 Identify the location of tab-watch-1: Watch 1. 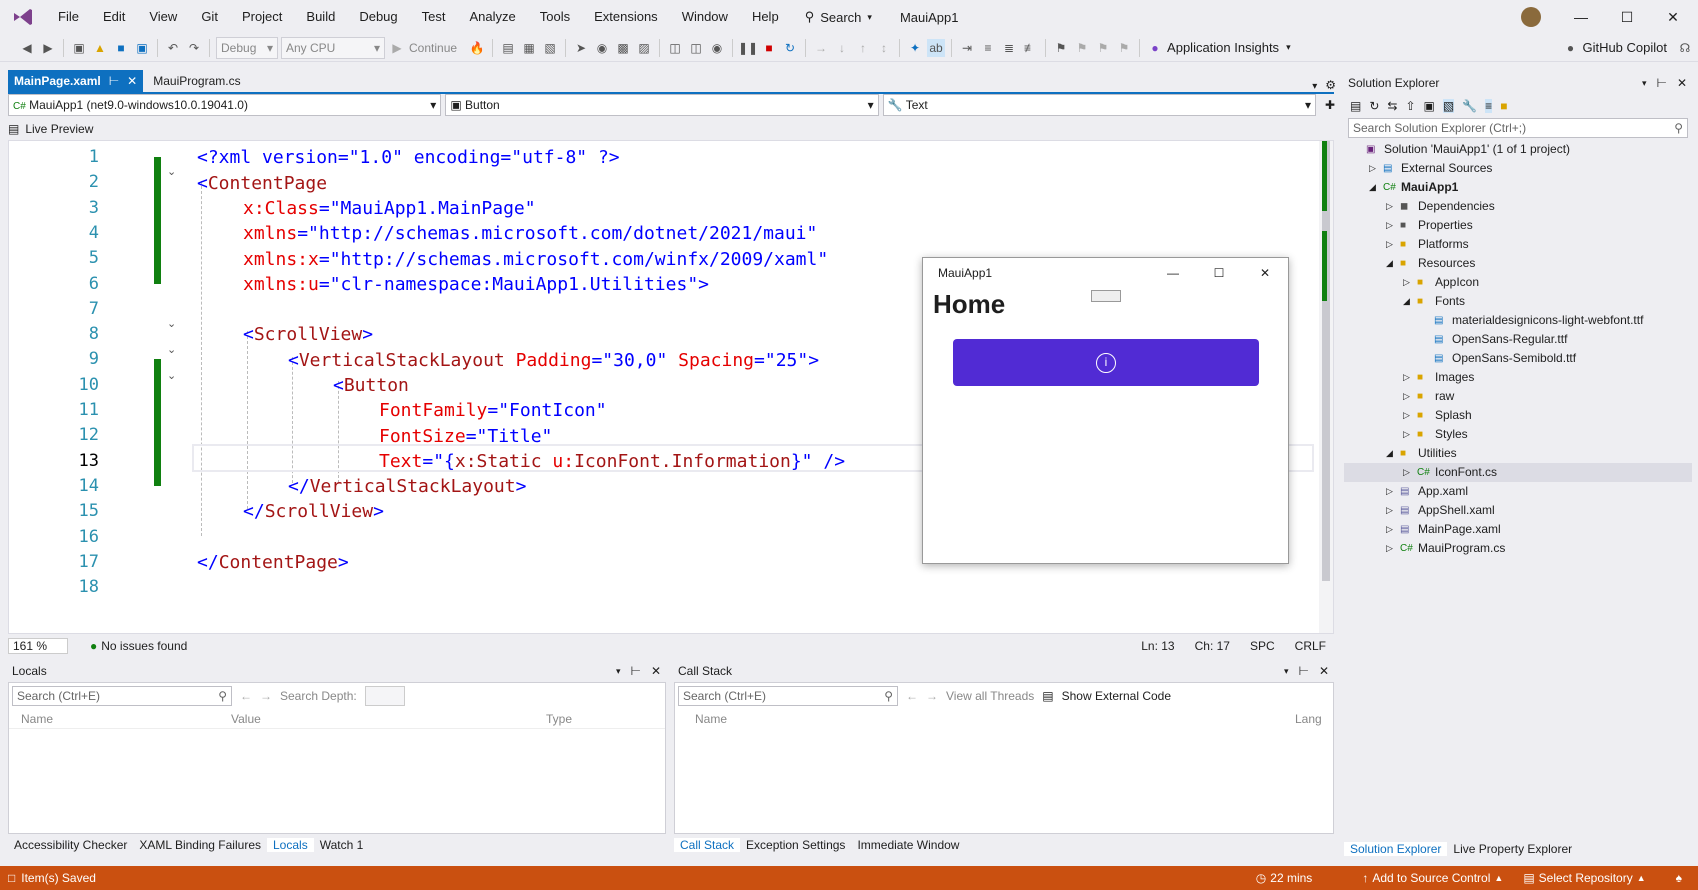
(342, 845).